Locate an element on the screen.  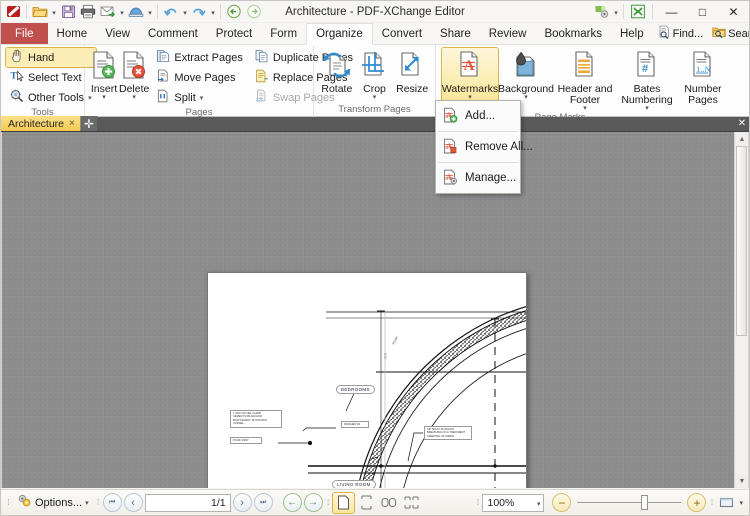
single-page-layout-button is located at coordinates (343, 502).